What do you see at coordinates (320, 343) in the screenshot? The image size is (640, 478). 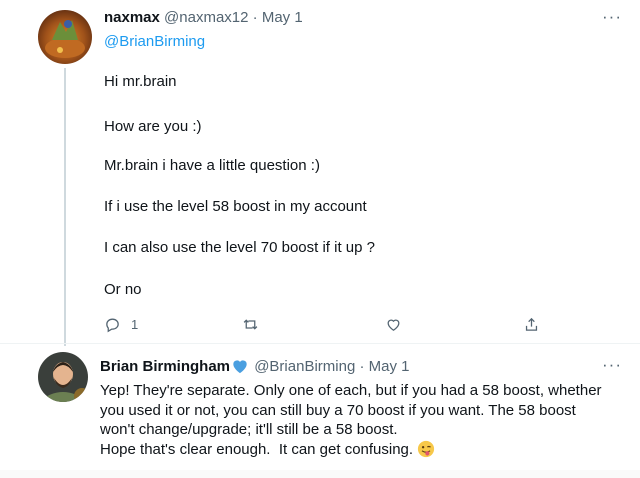 I see `tweet-divider` at bounding box center [320, 343].